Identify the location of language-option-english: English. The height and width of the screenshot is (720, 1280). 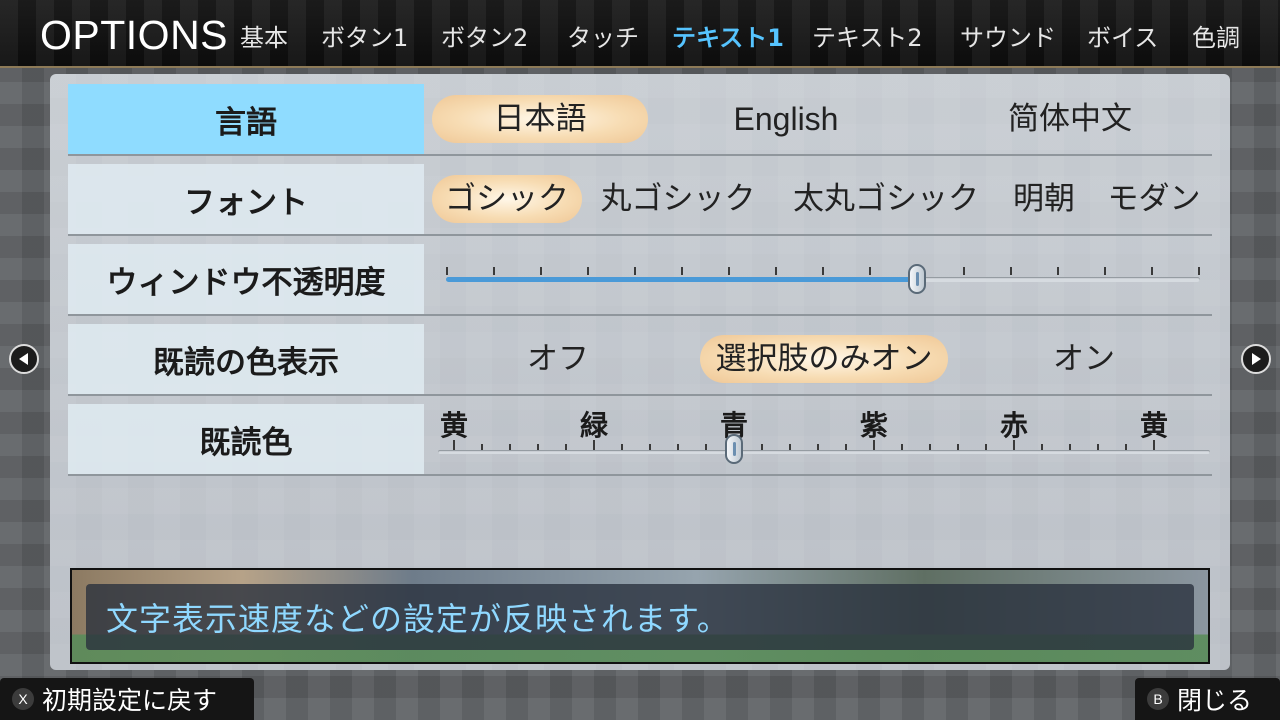
(786, 119).